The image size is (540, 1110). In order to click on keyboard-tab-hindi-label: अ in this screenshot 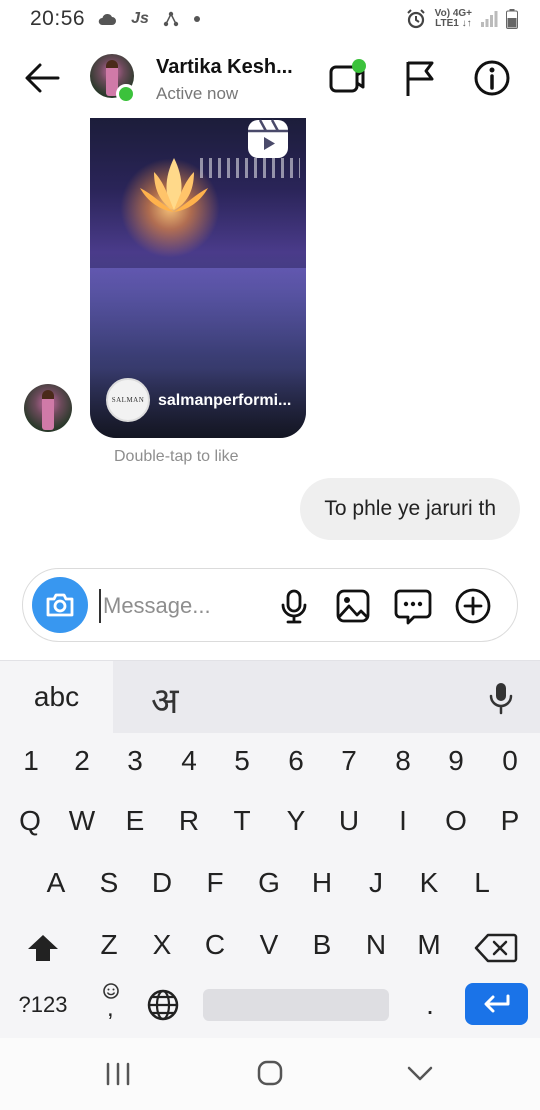, I will do `click(165, 701)`.